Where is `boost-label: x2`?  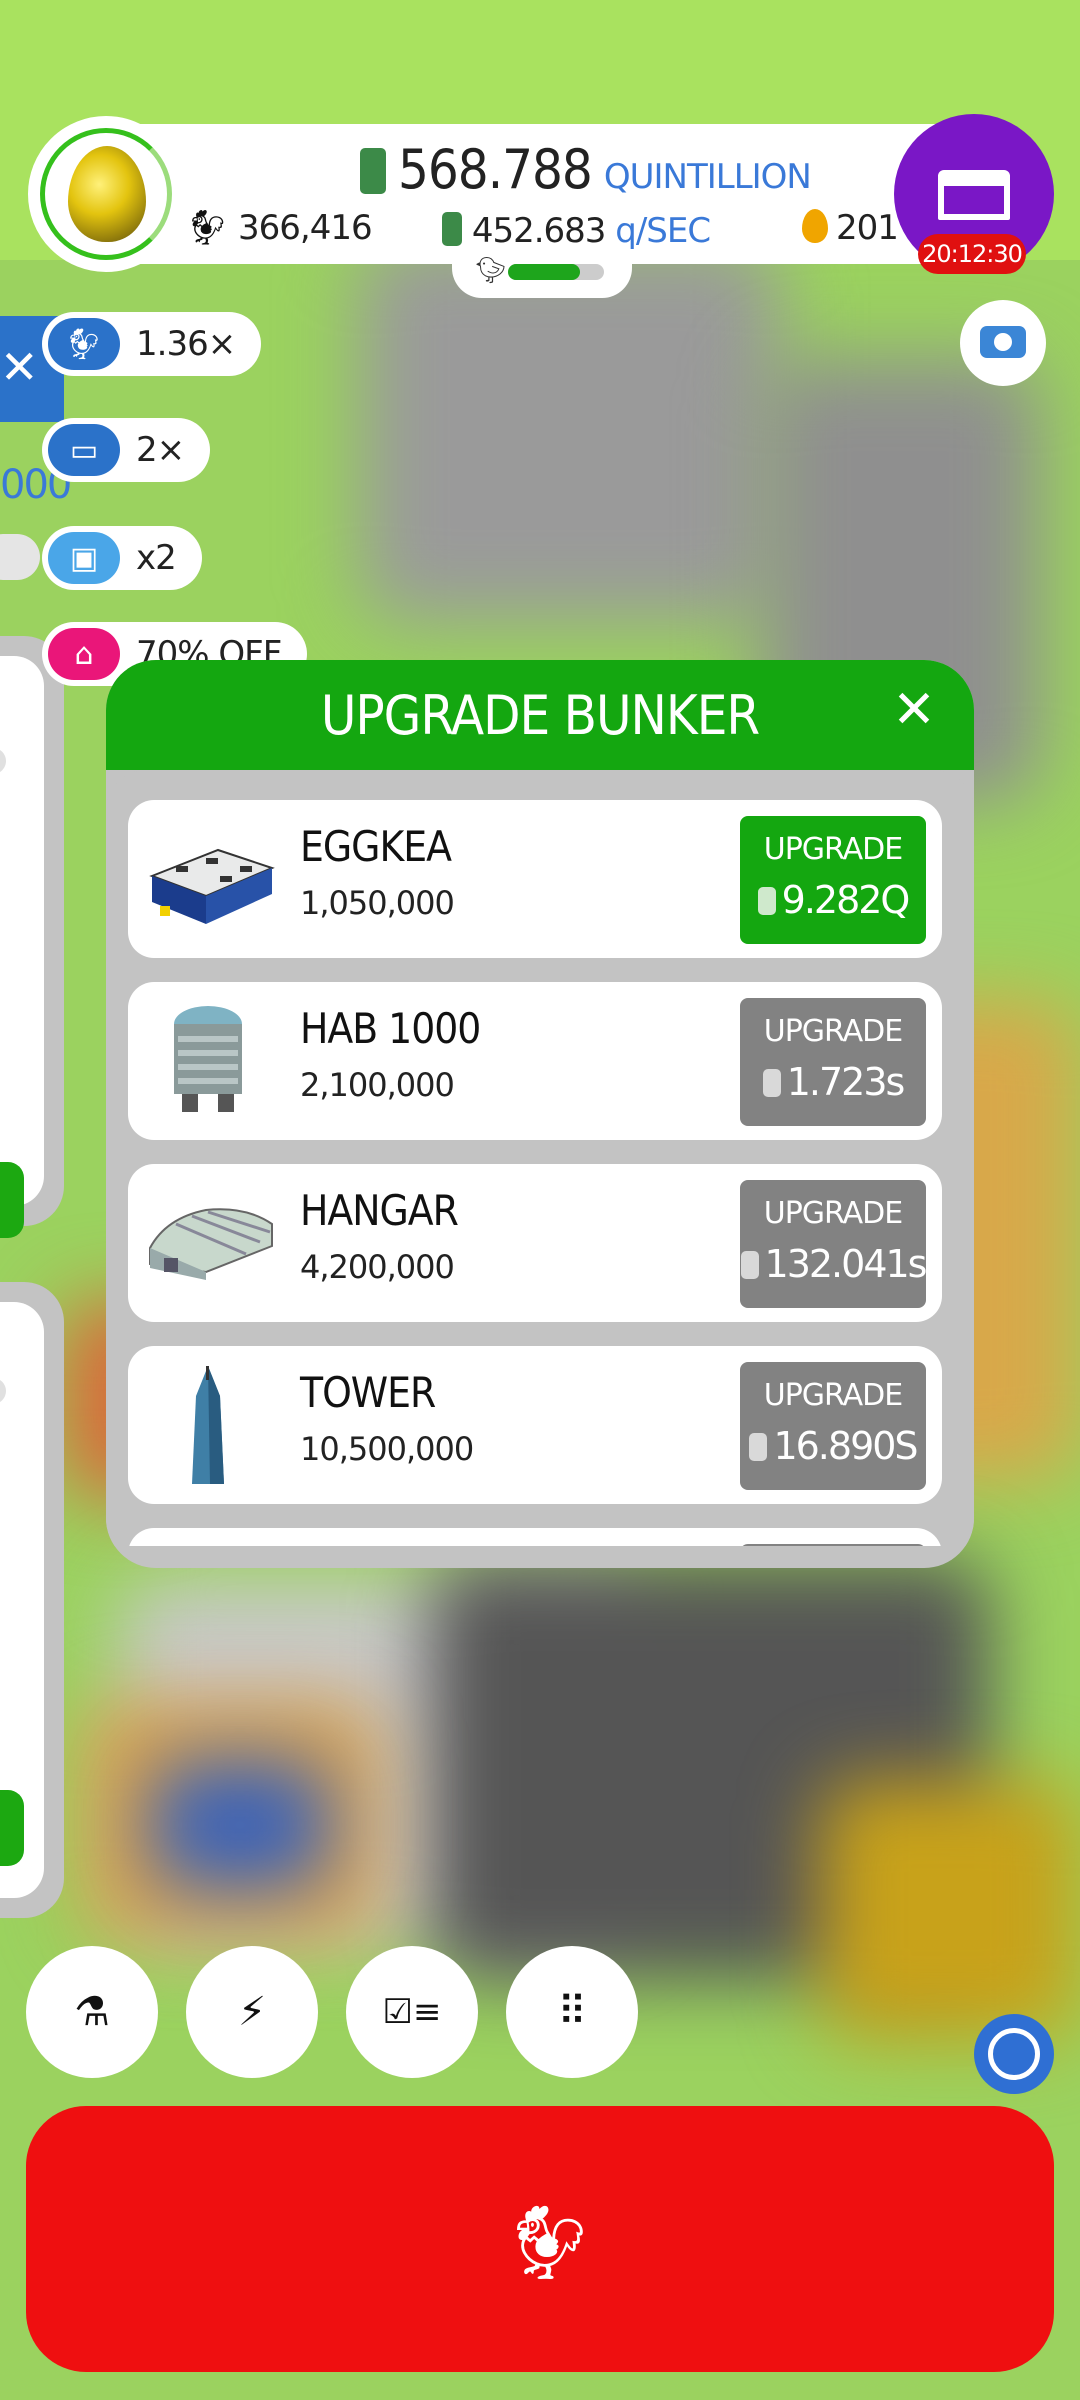 boost-label: x2 is located at coordinates (156, 558).